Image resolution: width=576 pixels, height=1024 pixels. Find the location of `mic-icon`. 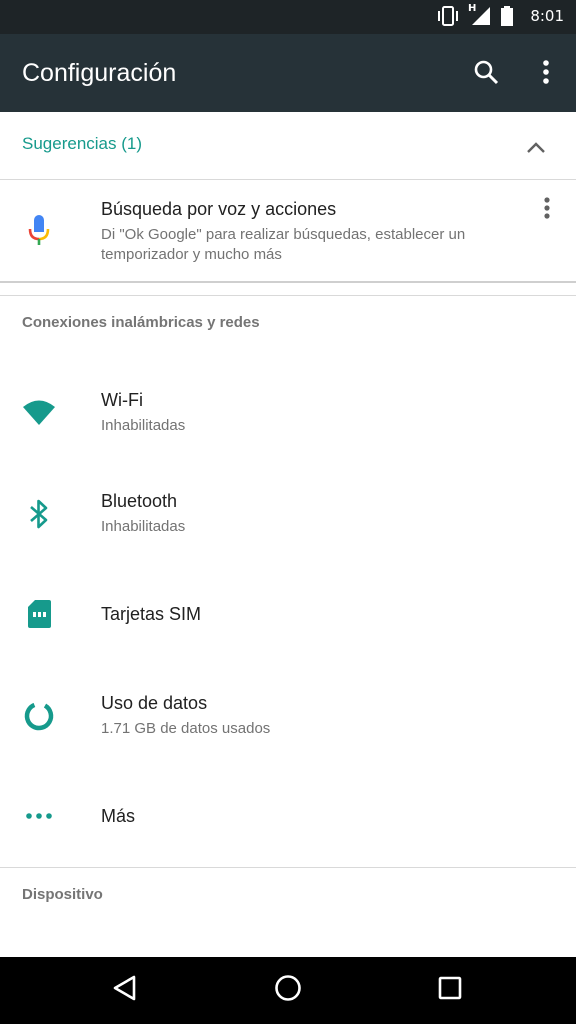

mic-icon is located at coordinates (39, 230).